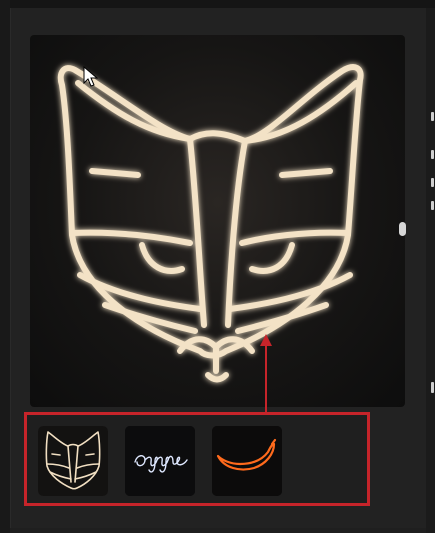 The width and height of the screenshot is (435, 533). What do you see at coordinates (91, 76) in the screenshot?
I see `mouse-cursor-icon` at bounding box center [91, 76].